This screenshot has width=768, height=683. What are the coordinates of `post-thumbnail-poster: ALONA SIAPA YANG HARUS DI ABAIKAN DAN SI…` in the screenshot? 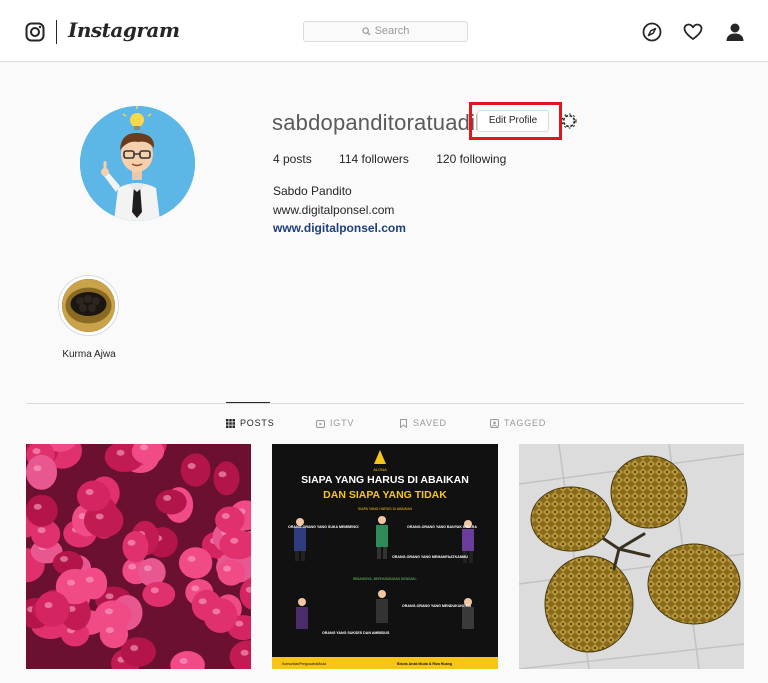 It's located at (385, 556).